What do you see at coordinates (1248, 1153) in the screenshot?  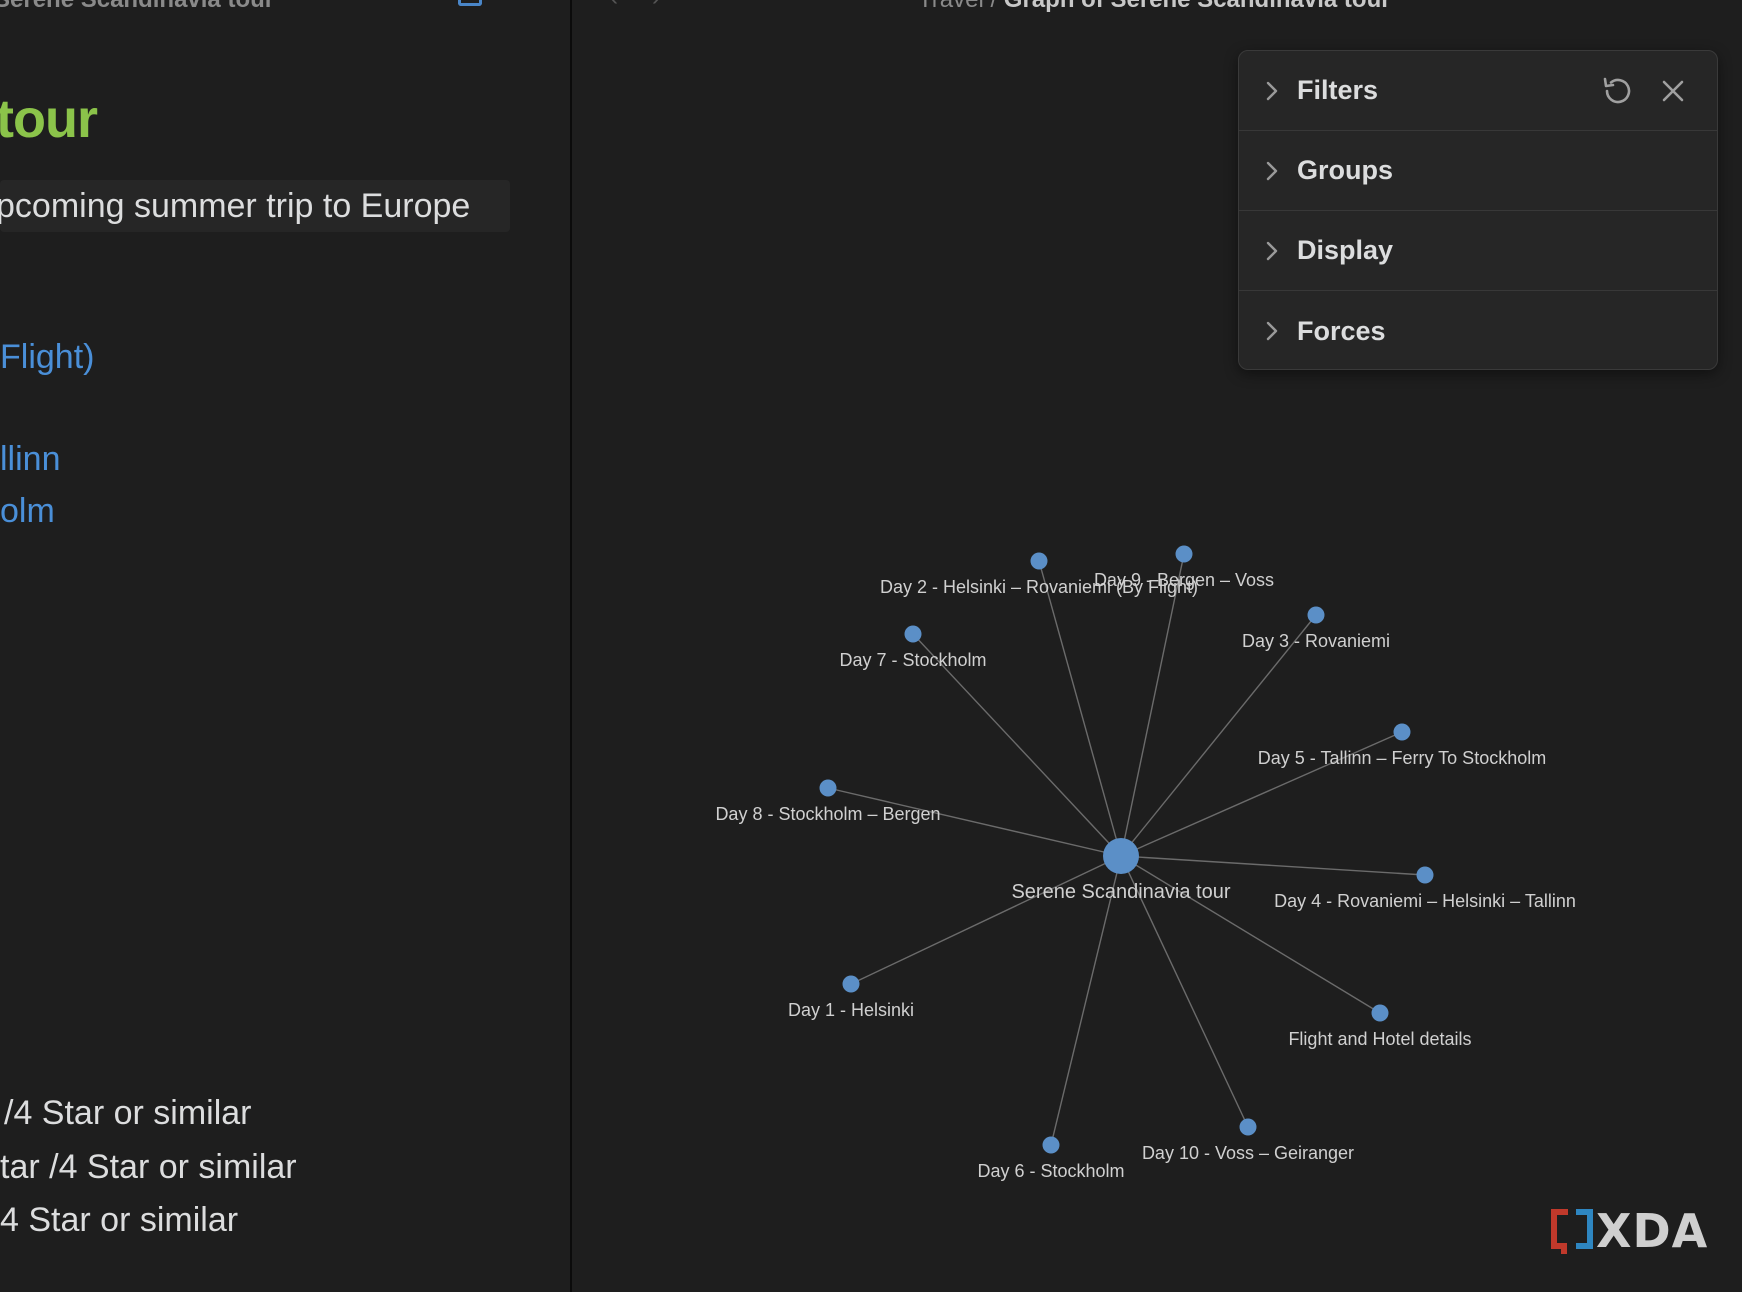 I see `graph-node-label: Day 10 - Voss – Geiranger` at bounding box center [1248, 1153].